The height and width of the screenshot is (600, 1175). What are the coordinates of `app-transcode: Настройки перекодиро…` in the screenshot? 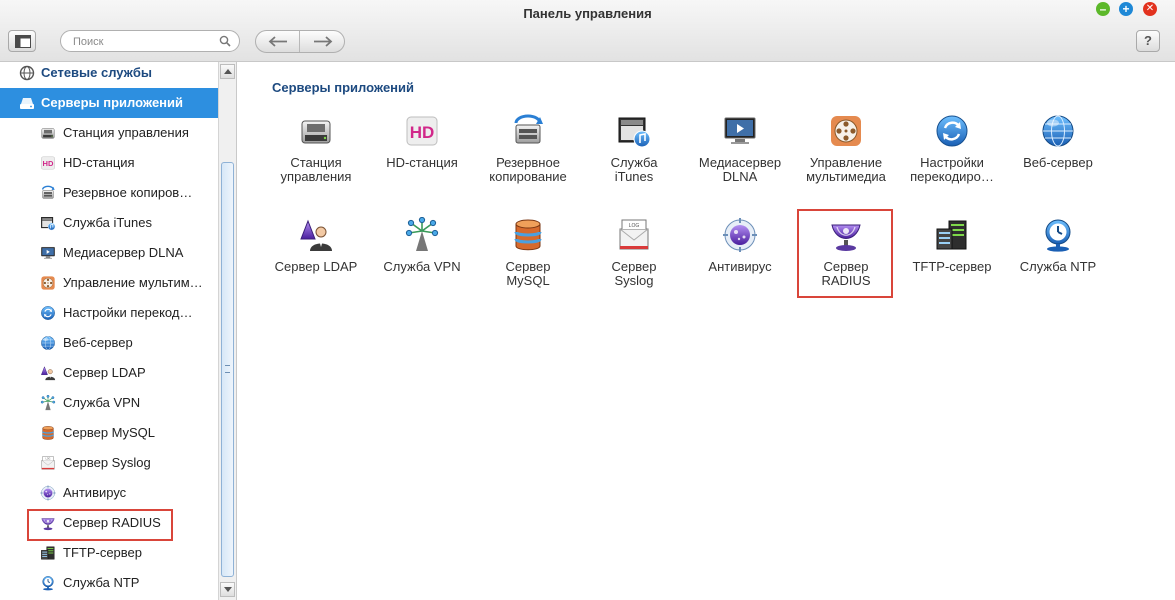 It's located at (952, 158).